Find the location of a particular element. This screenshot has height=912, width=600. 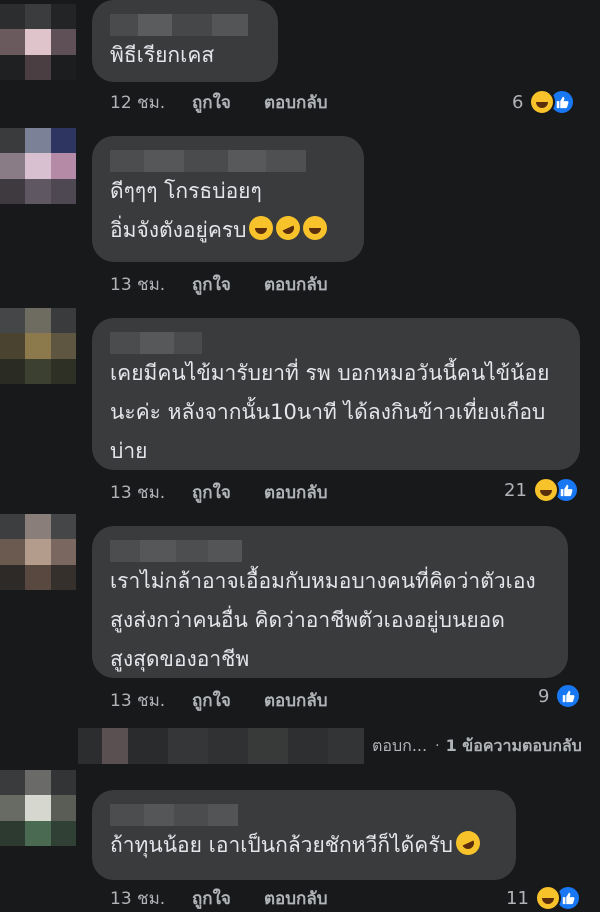

reply-arrow-icon: · is located at coordinates (437, 746).